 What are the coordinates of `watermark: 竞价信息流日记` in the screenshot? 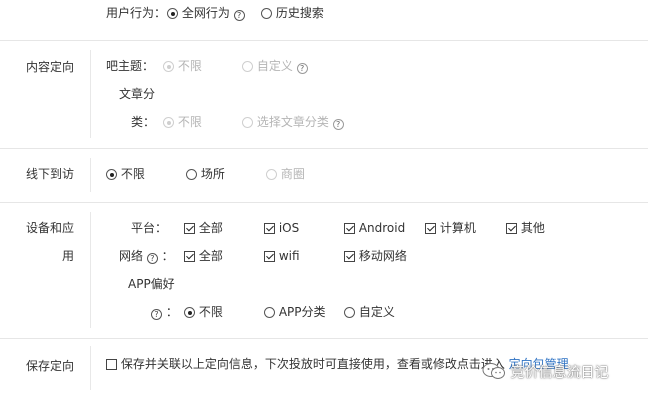 It's located at (545, 371).